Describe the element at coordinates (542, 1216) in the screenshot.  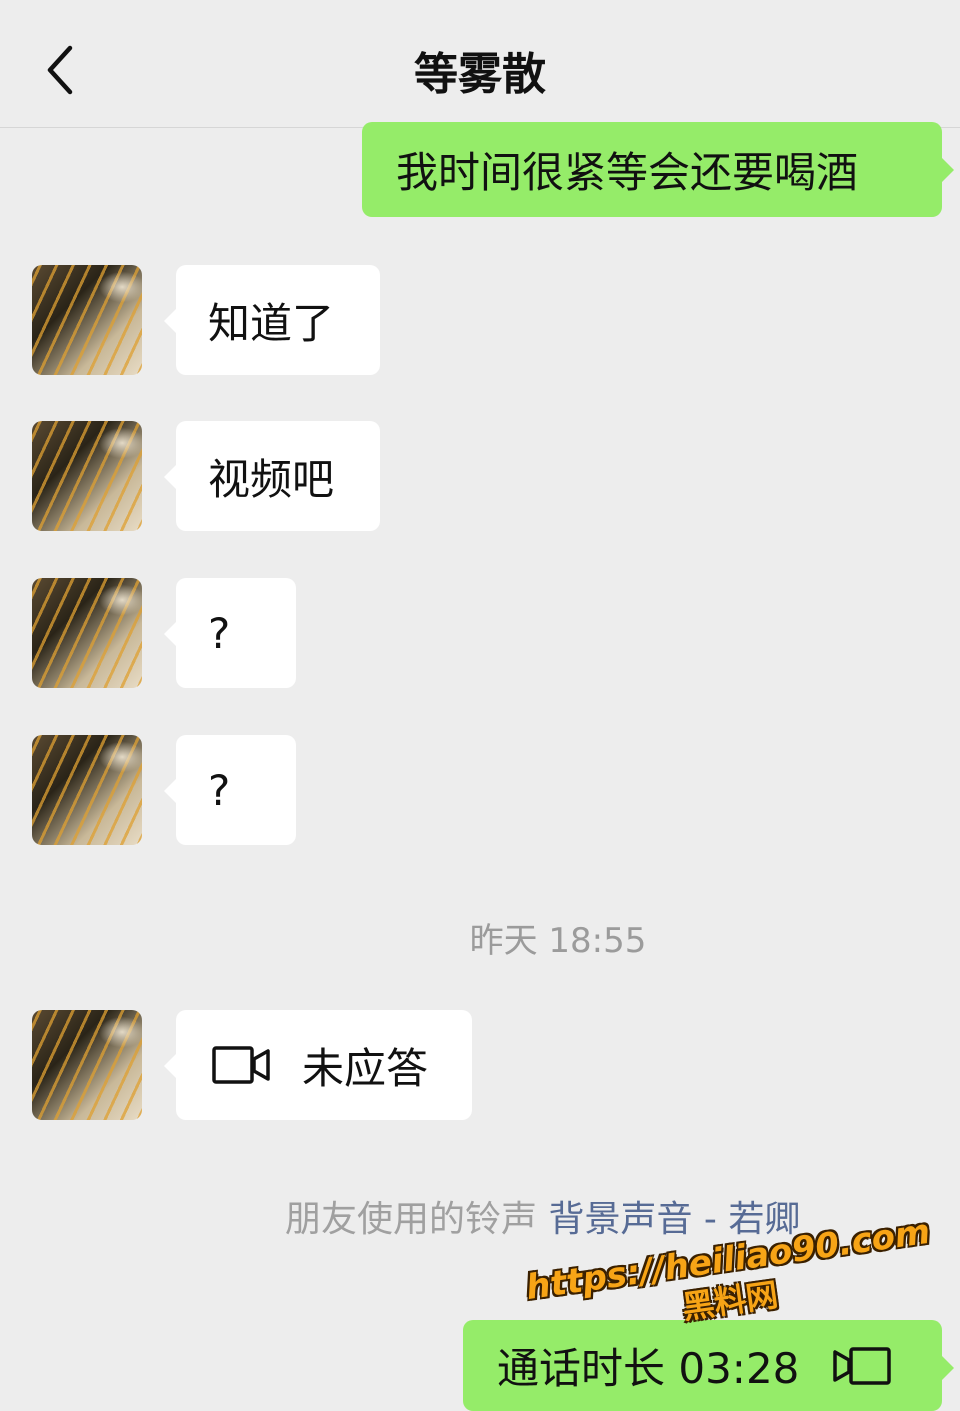
I see `ringtone-info: 朋友使用的铃声 背景声音 - 若卿` at that location.